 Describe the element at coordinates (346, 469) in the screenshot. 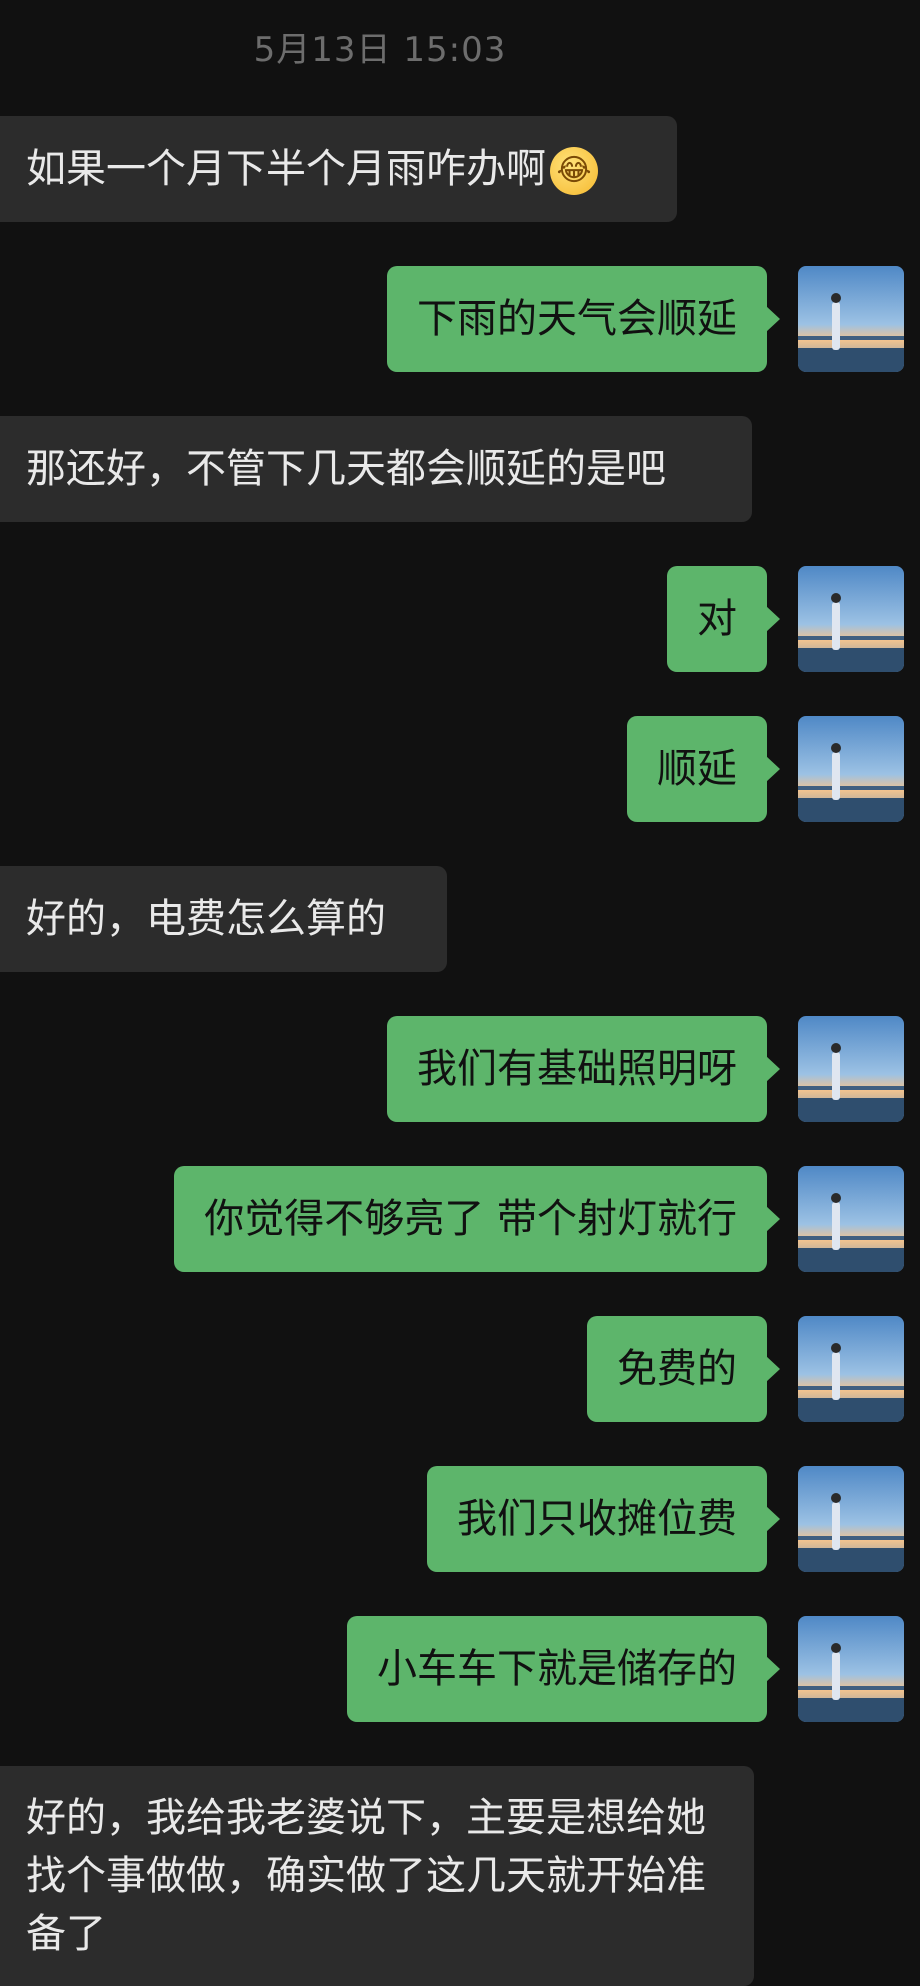

I see `message-text: 那还好，不管下几天都会顺延的是吧` at that location.